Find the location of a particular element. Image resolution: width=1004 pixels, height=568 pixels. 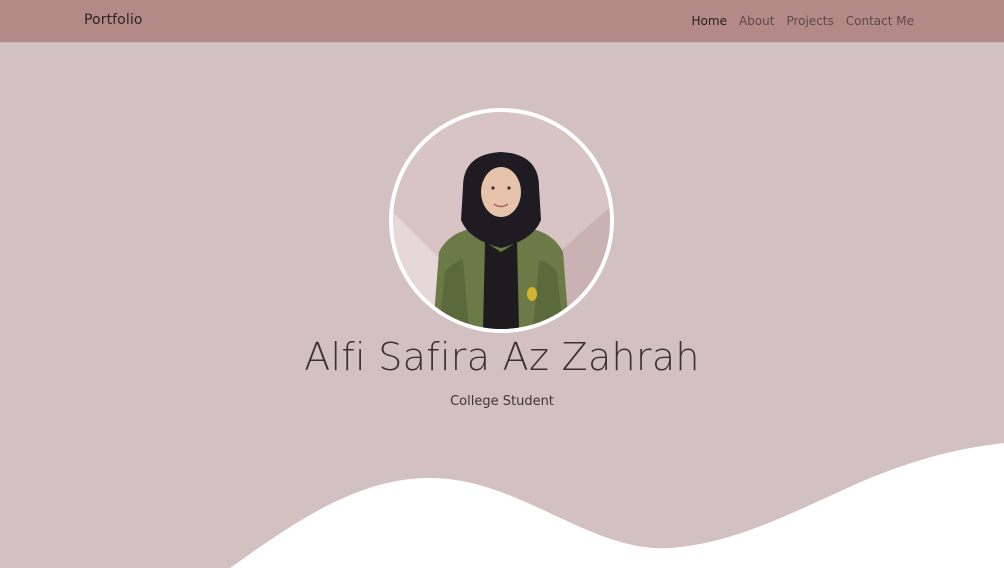

nav-links: Home About Projects Contact Me is located at coordinates (803, 21).